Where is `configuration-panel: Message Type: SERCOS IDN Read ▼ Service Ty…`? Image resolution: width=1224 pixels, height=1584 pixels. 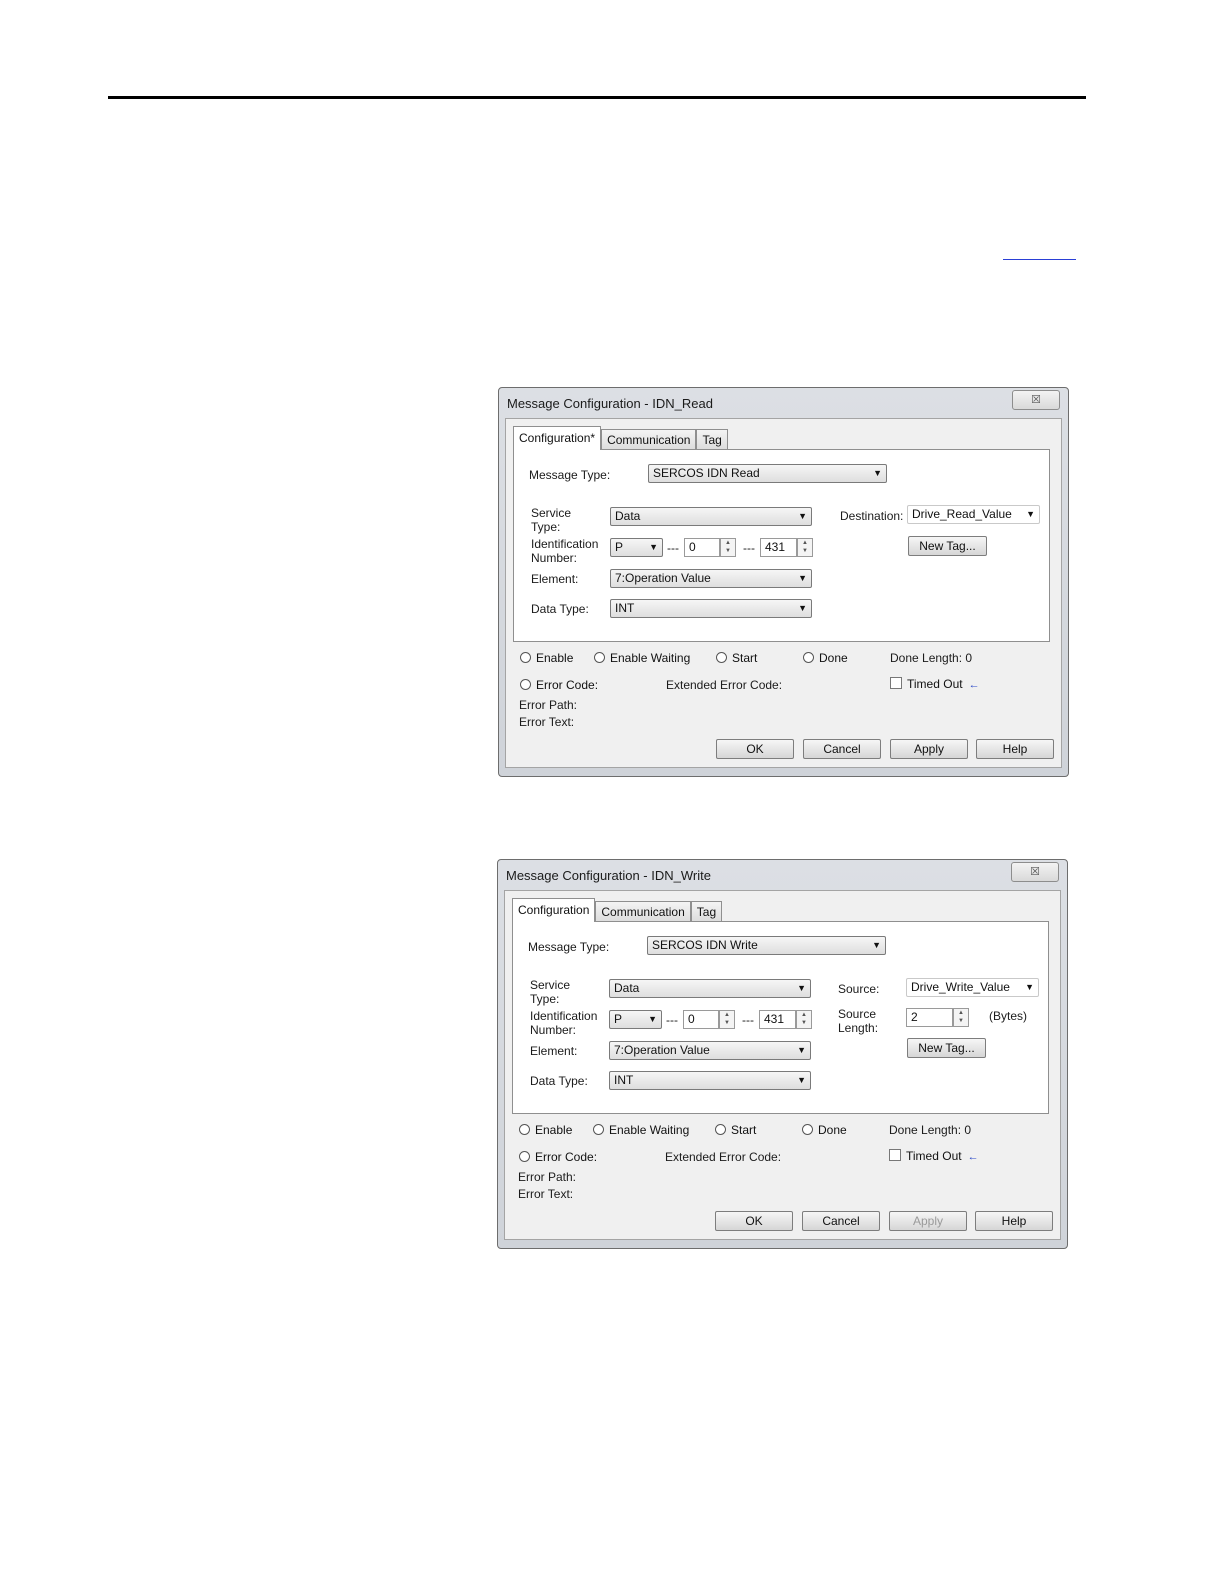
configuration-panel: Message Type: SERCOS IDN Read ▼ Service Ty… is located at coordinates (781, 545).